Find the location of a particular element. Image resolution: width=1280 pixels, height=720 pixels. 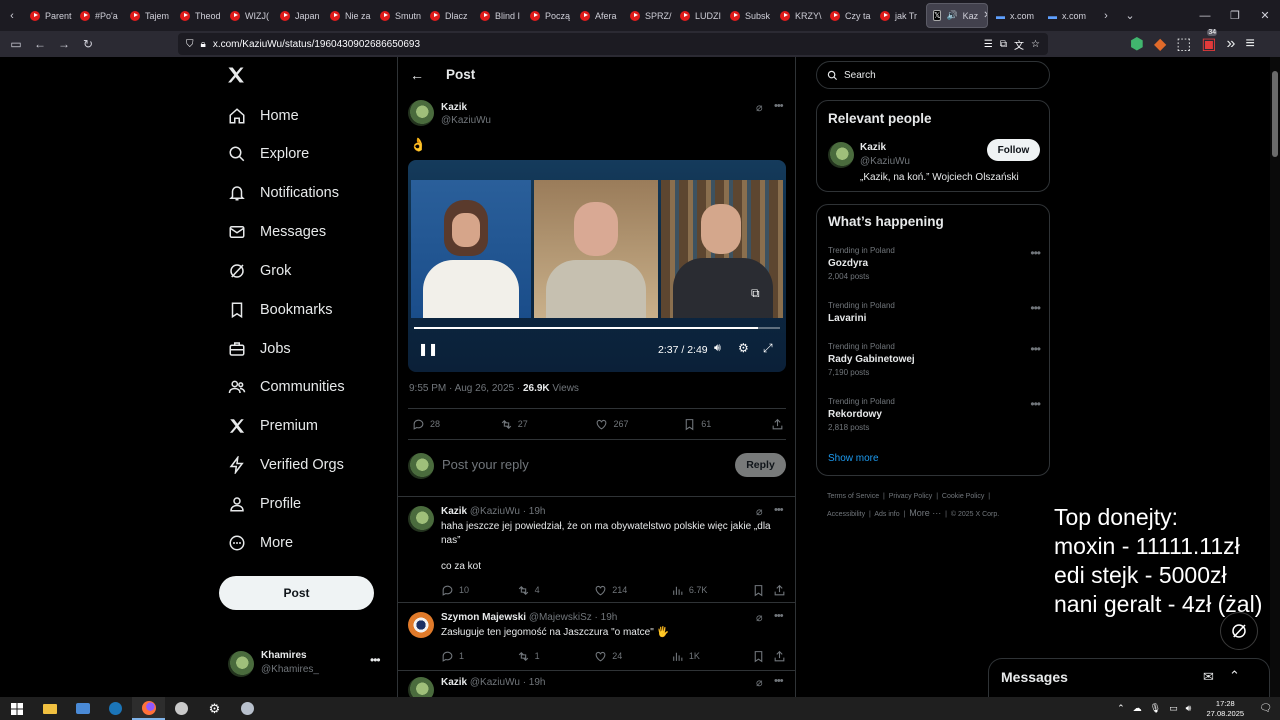

repost-action: 27 is located at coordinates (548, 424).